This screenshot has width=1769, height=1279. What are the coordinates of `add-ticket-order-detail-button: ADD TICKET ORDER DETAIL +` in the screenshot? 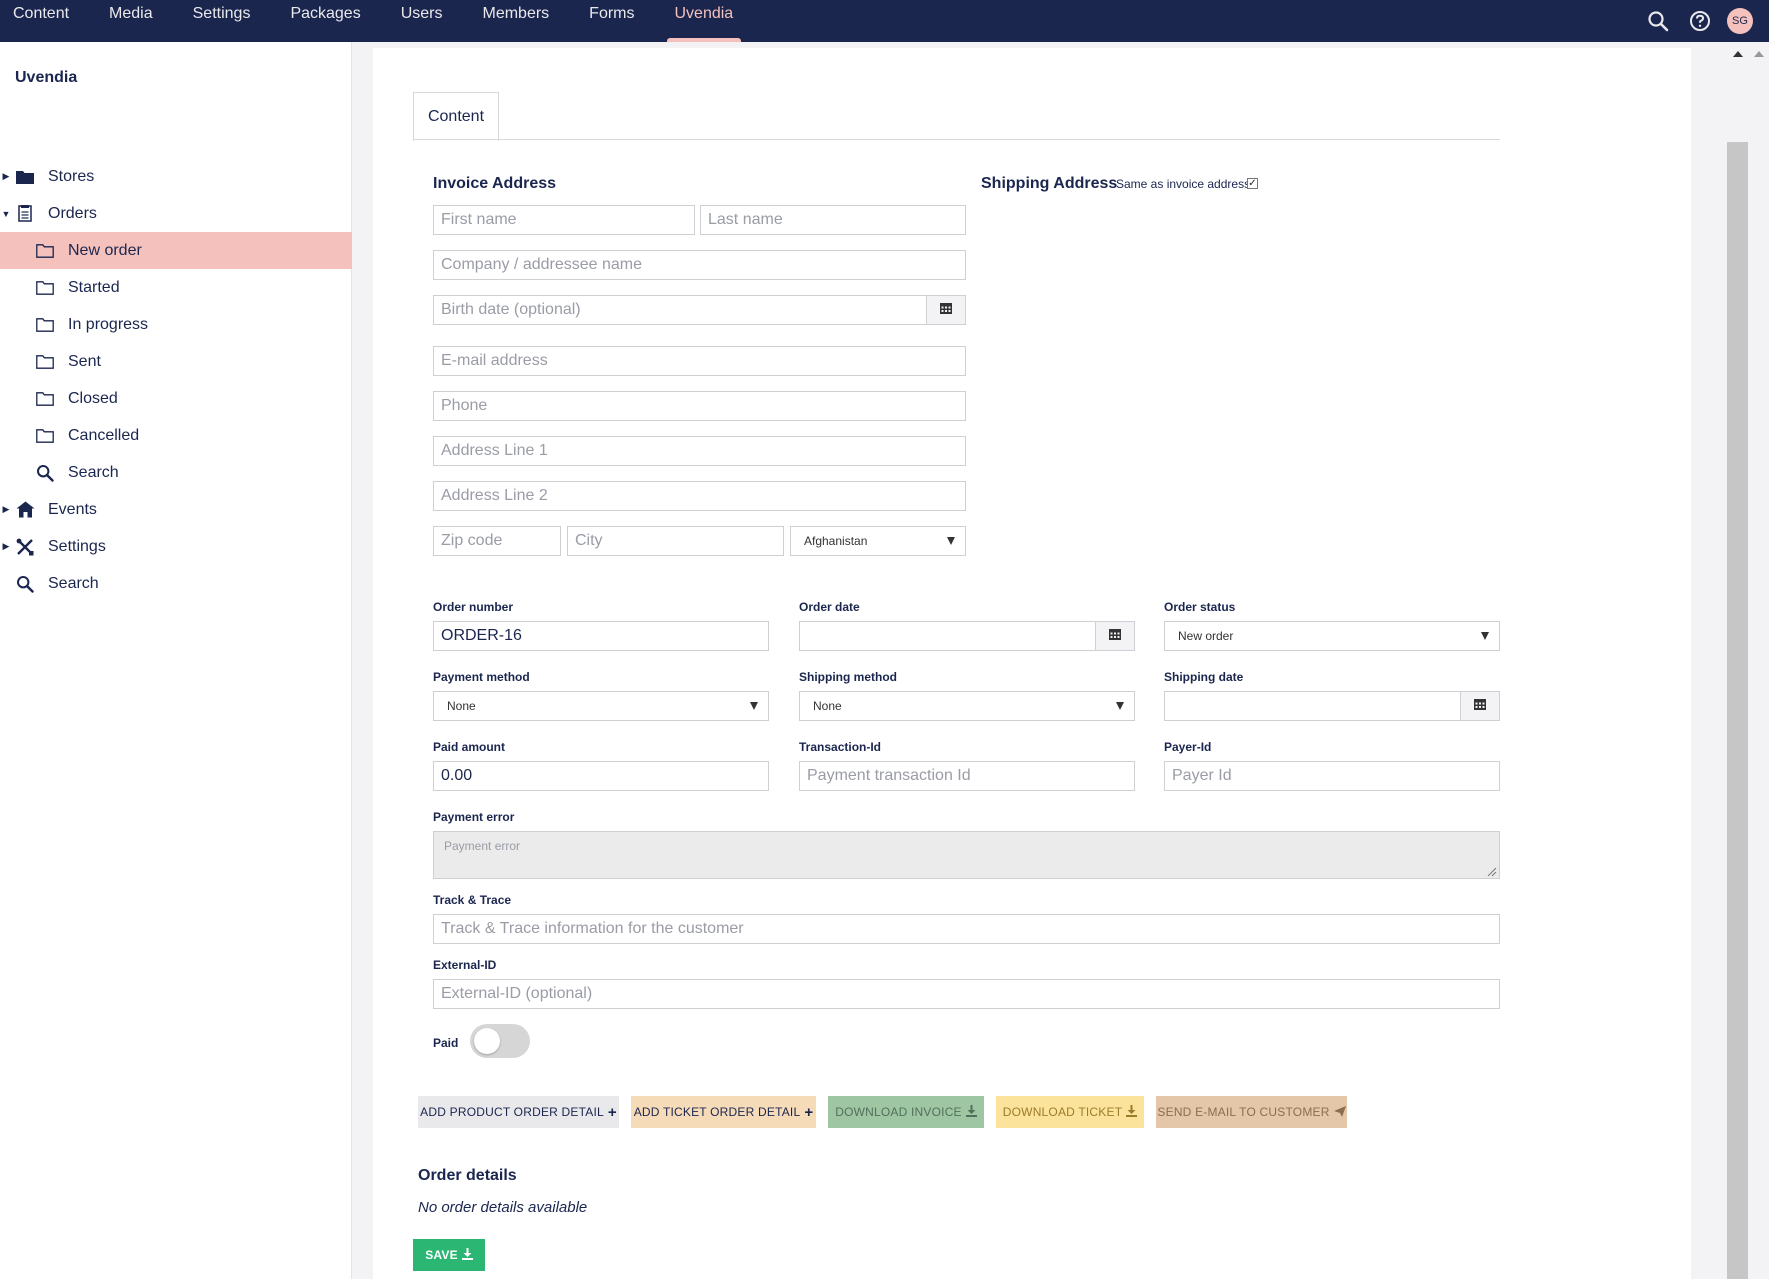 It's located at (723, 1112).